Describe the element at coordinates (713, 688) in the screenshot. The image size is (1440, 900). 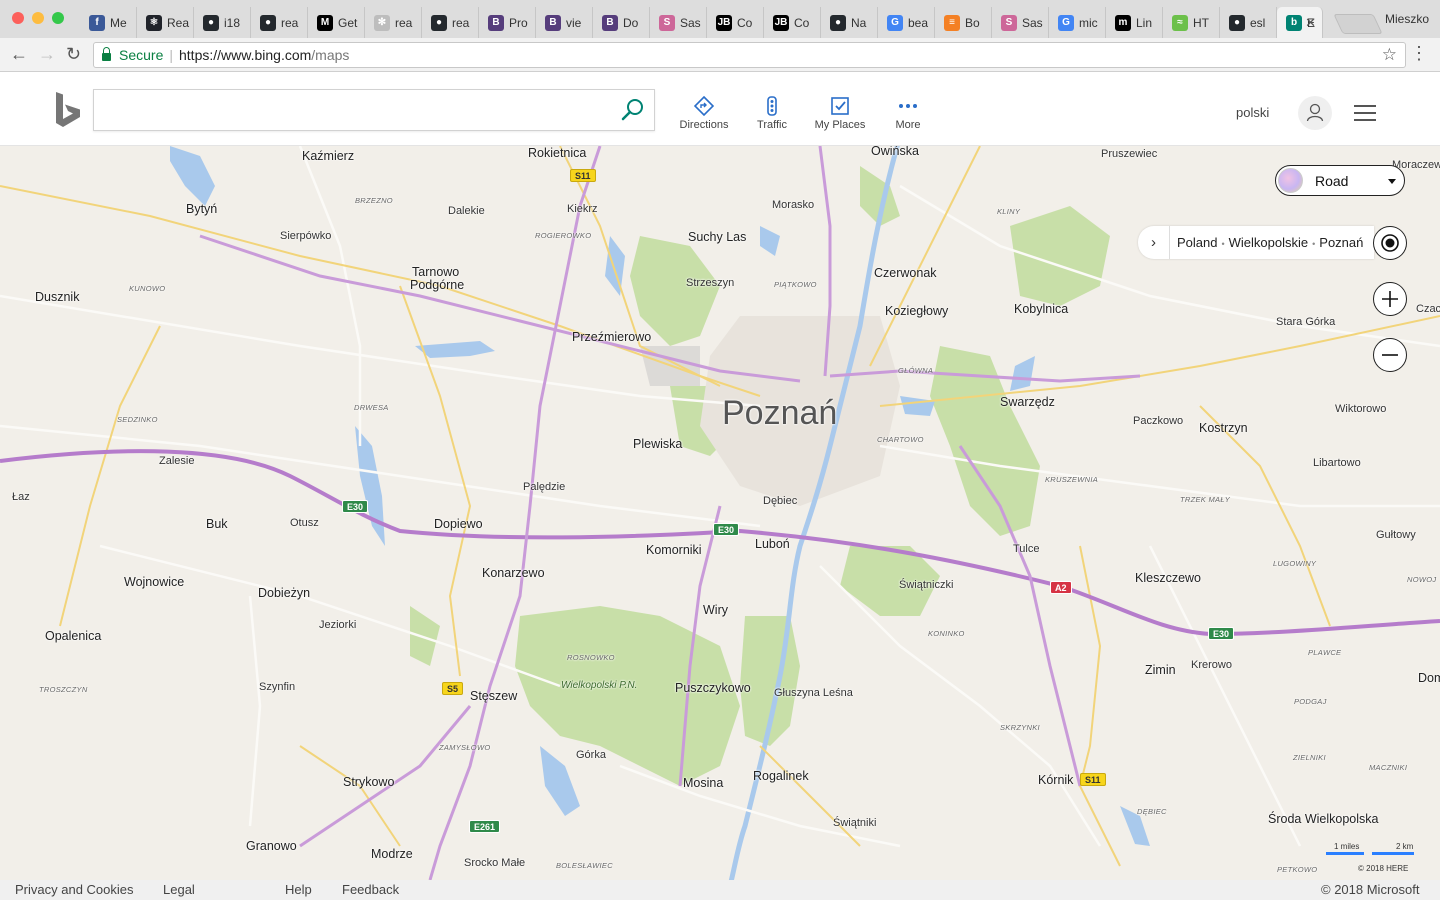
I see `map-place-label: Puszczykowo` at that location.